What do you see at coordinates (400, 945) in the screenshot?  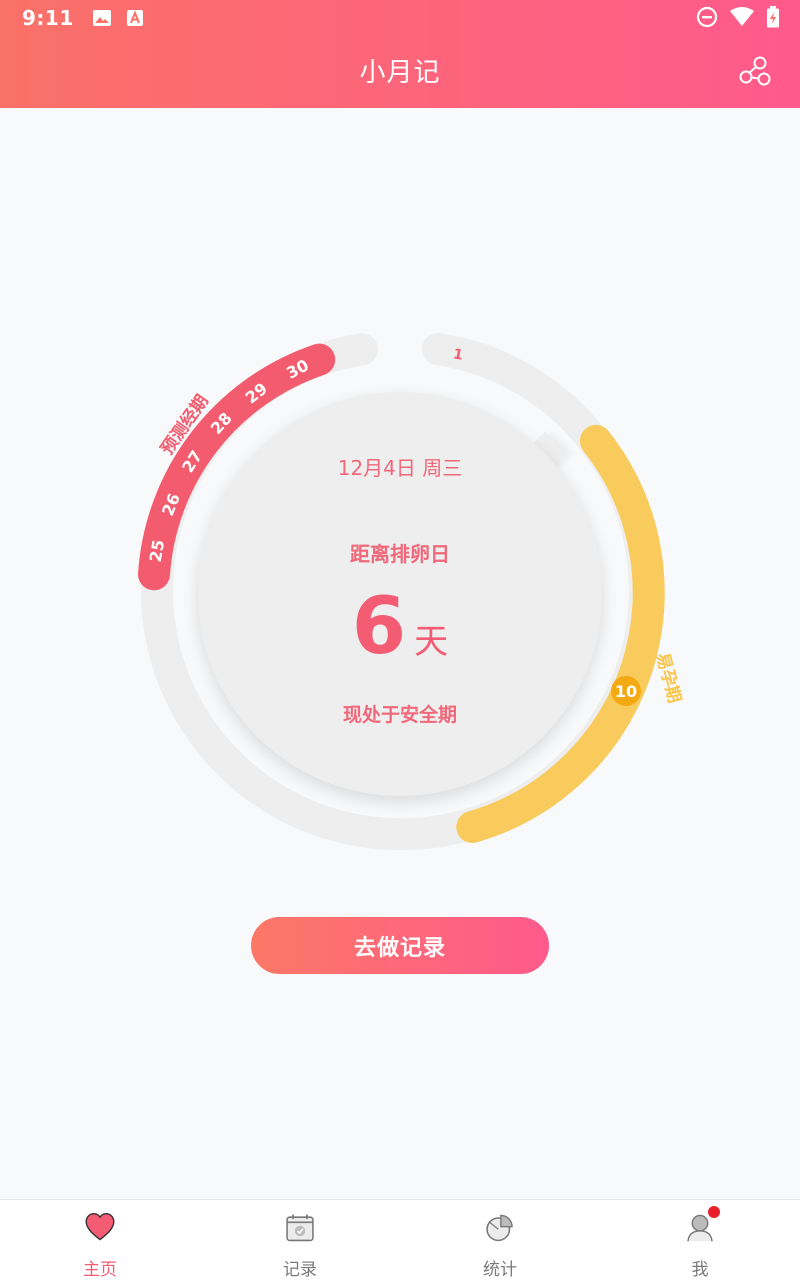 I see `go-record-button: 去做记录` at bounding box center [400, 945].